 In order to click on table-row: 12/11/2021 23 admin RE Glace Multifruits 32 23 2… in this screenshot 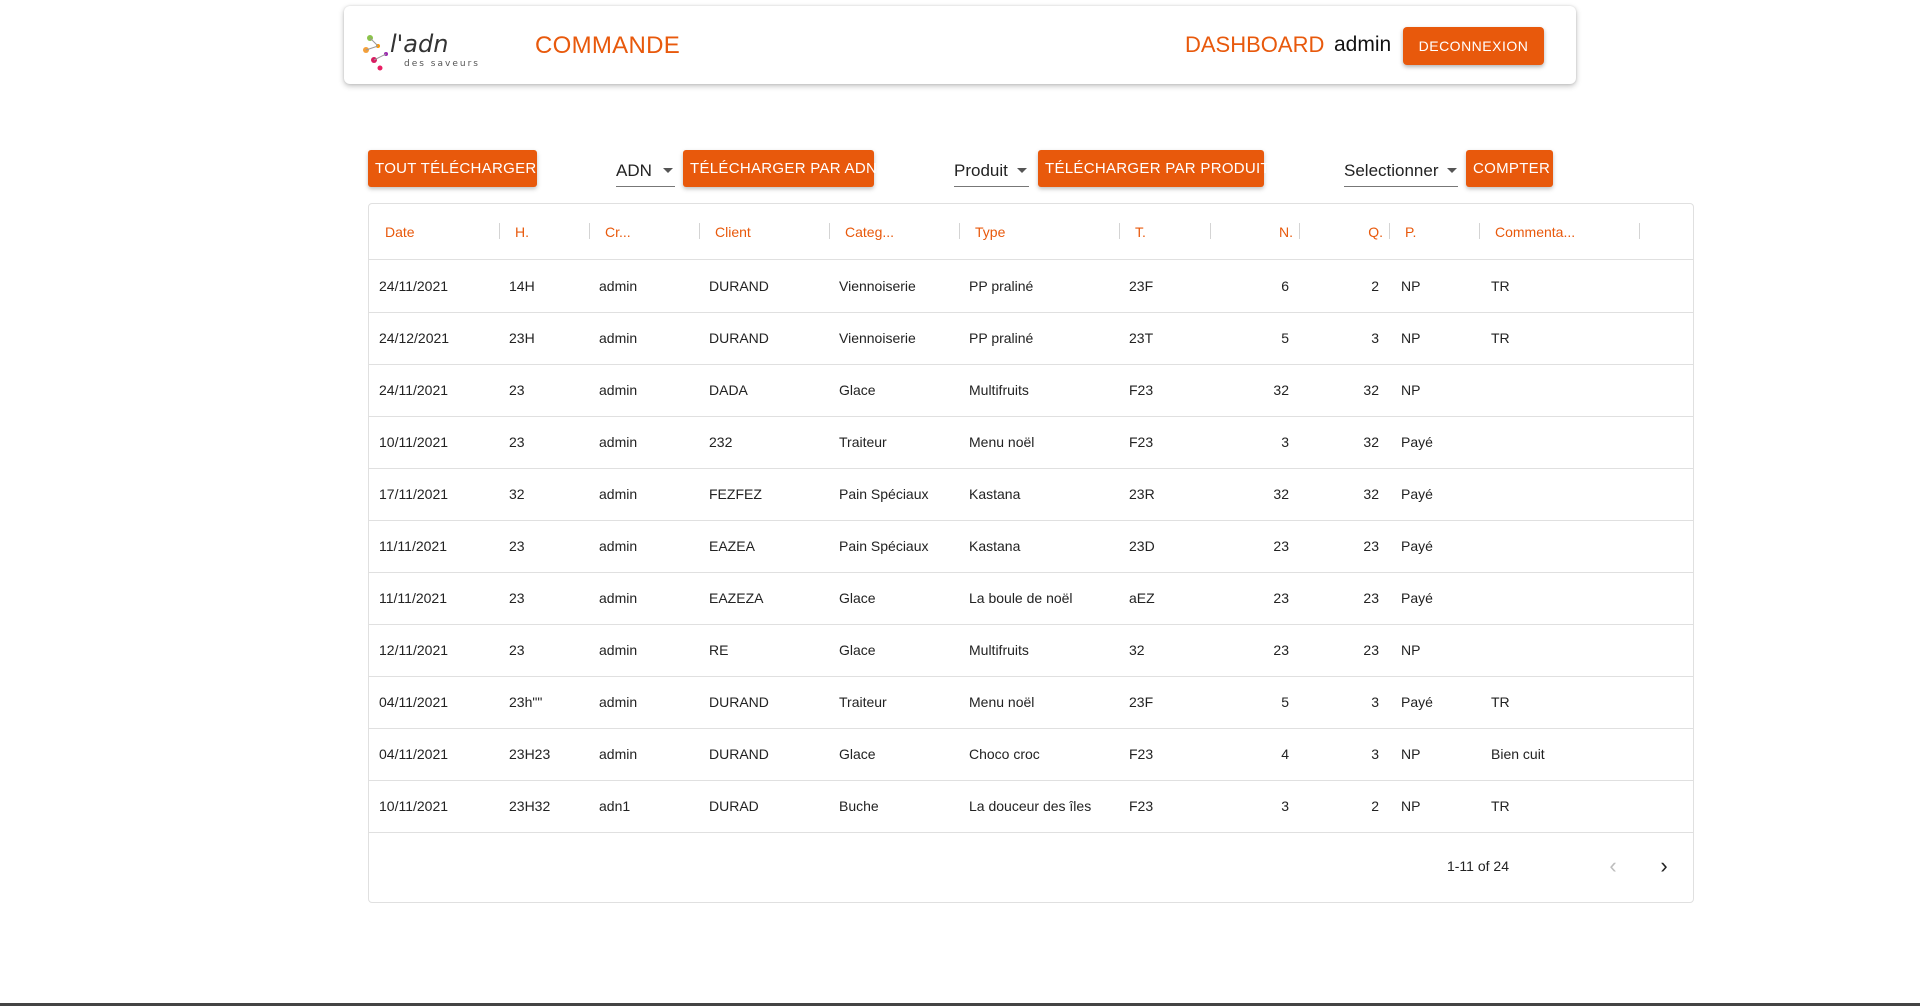, I will do `click(1031, 651)`.